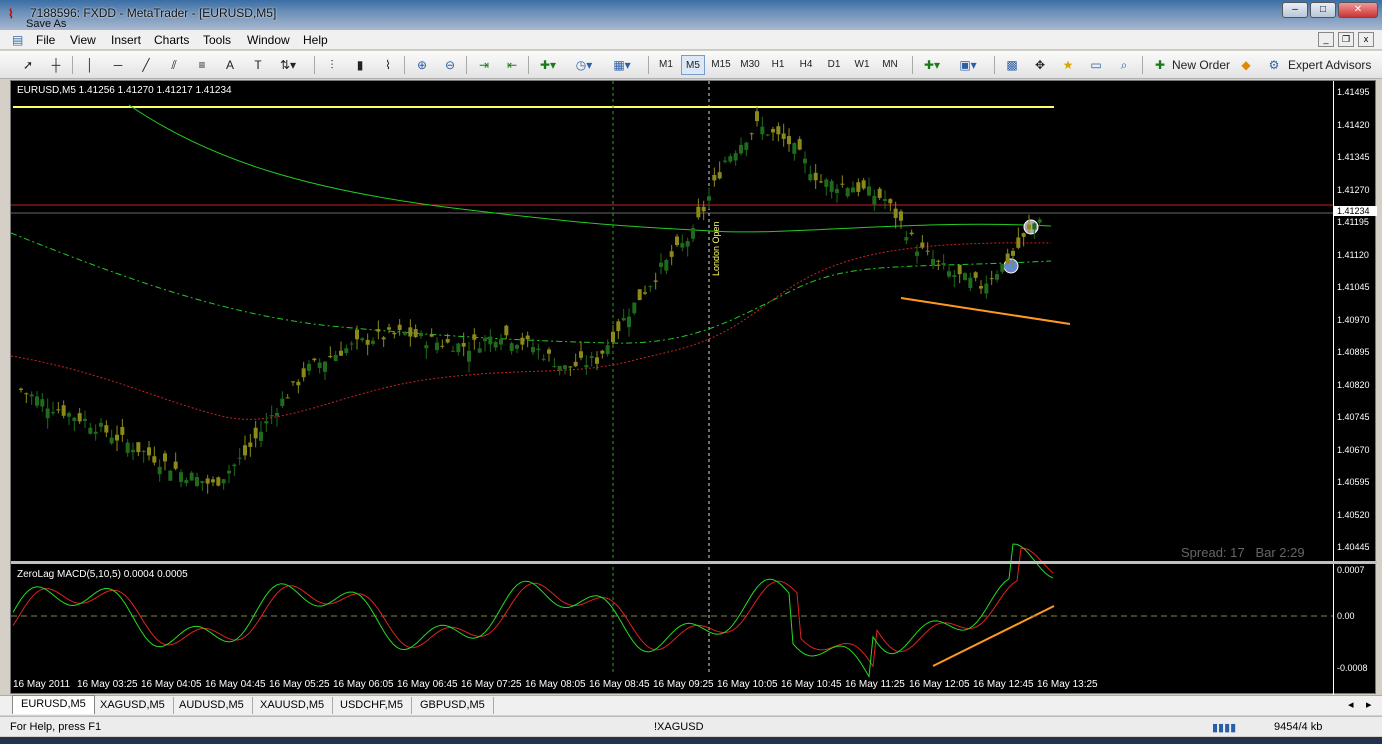  What do you see at coordinates (1326, 39) in the screenshot?
I see `mdi-minimize-button: _` at bounding box center [1326, 39].